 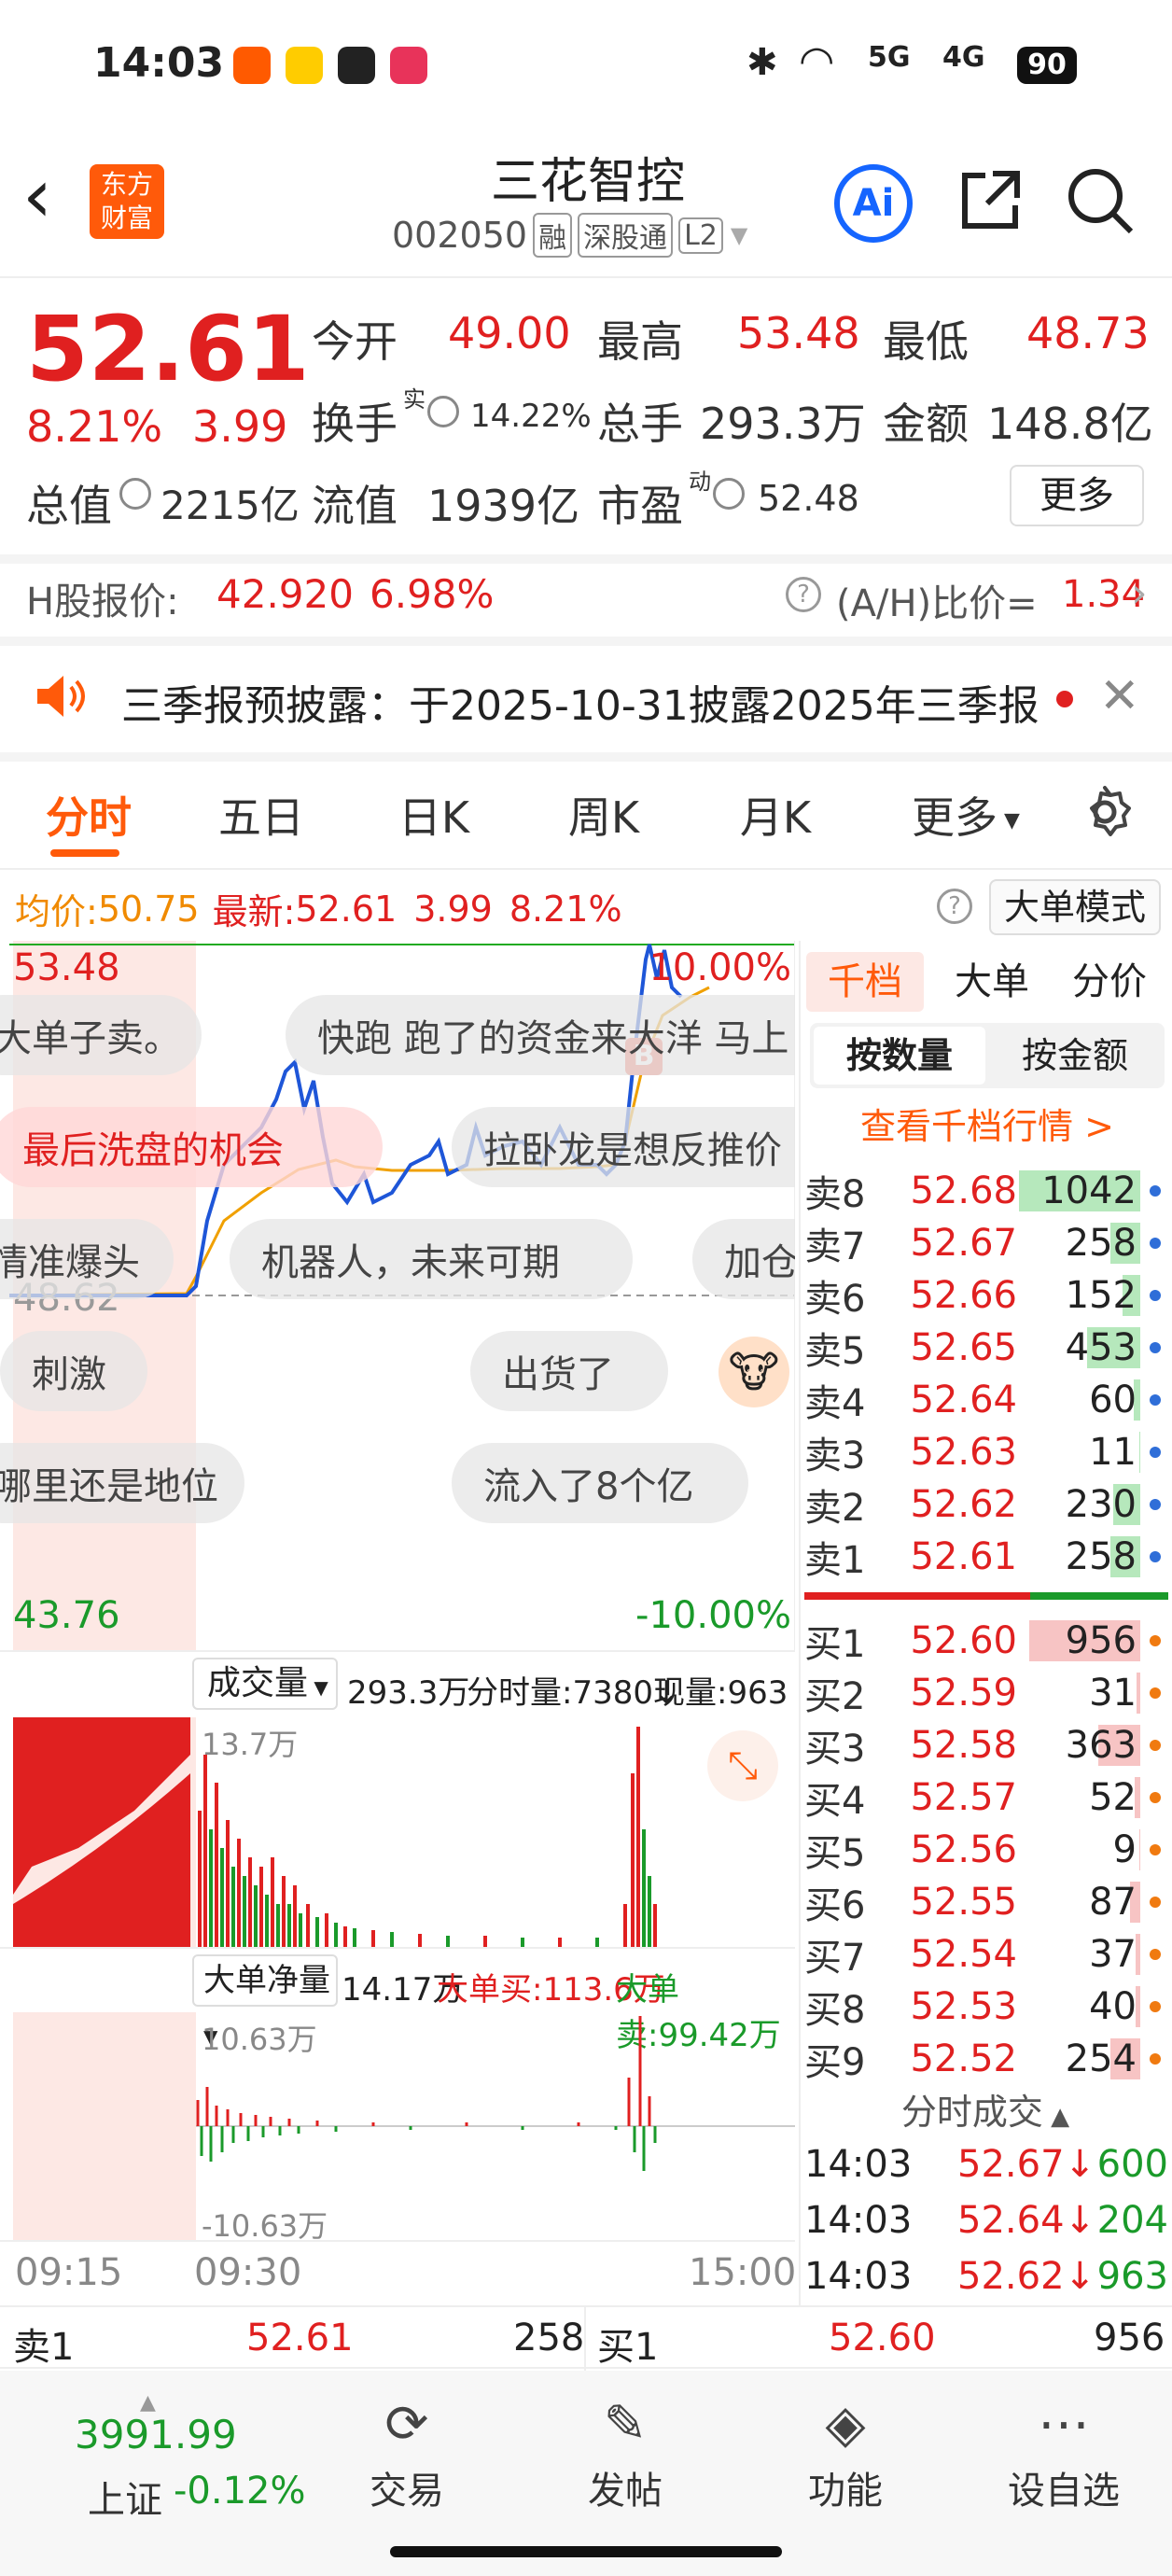 What do you see at coordinates (985, 2109) in the screenshot?
I see `ticks-header: 分时成交 ▲` at bounding box center [985, 2109].